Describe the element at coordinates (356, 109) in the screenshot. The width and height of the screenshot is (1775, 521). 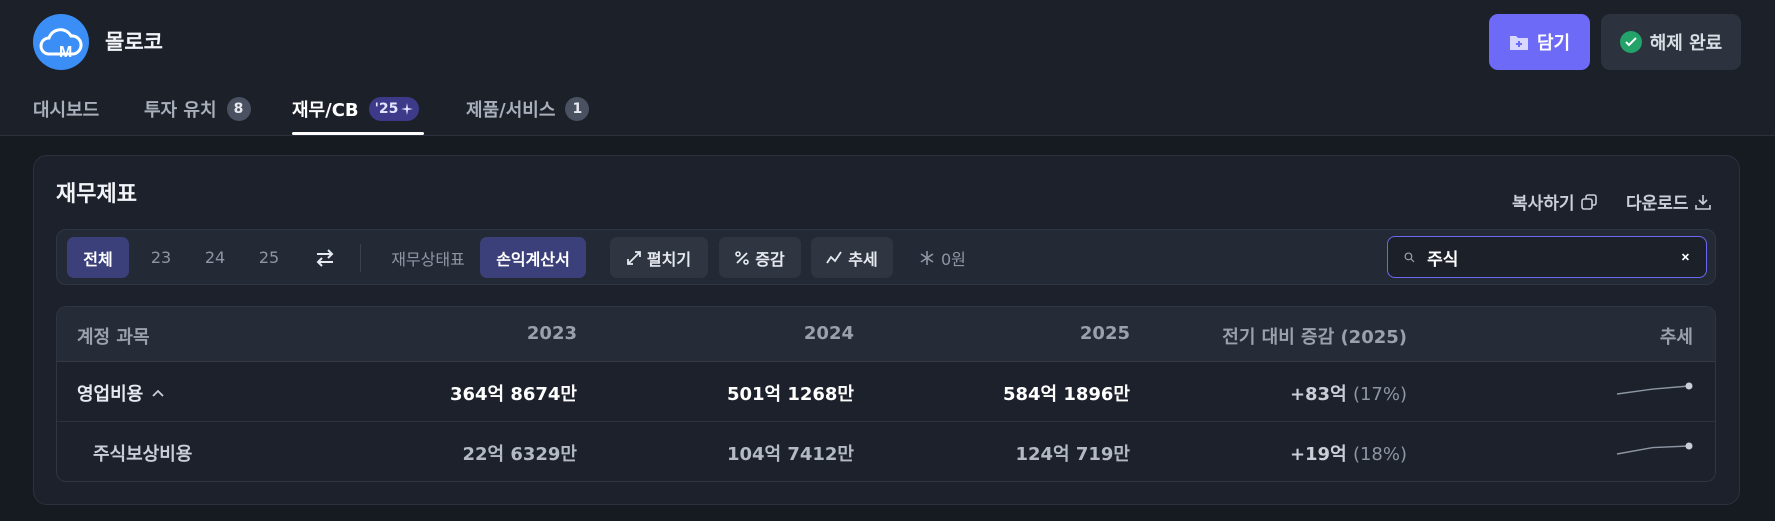
I see `tab-finance: 재무/CB '25` at that location.